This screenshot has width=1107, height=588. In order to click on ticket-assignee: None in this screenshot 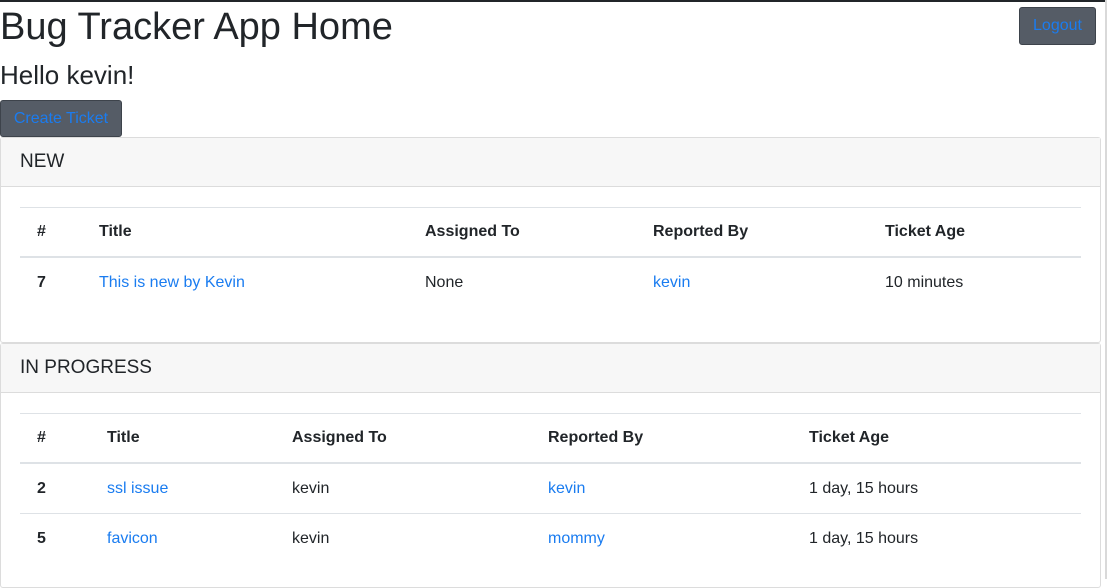, I will do `click(444, 282)`.